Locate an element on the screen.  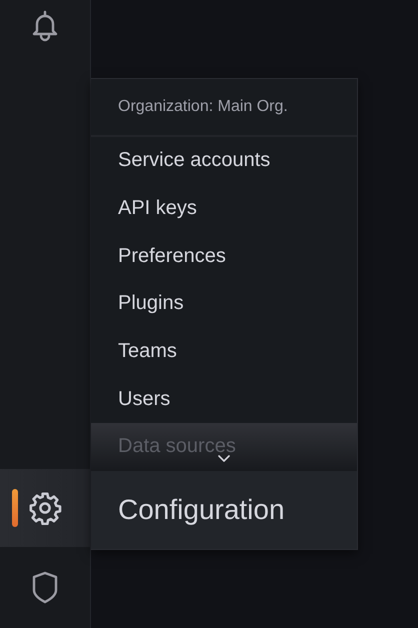
settings-icon is located at coordinates (45, 508).